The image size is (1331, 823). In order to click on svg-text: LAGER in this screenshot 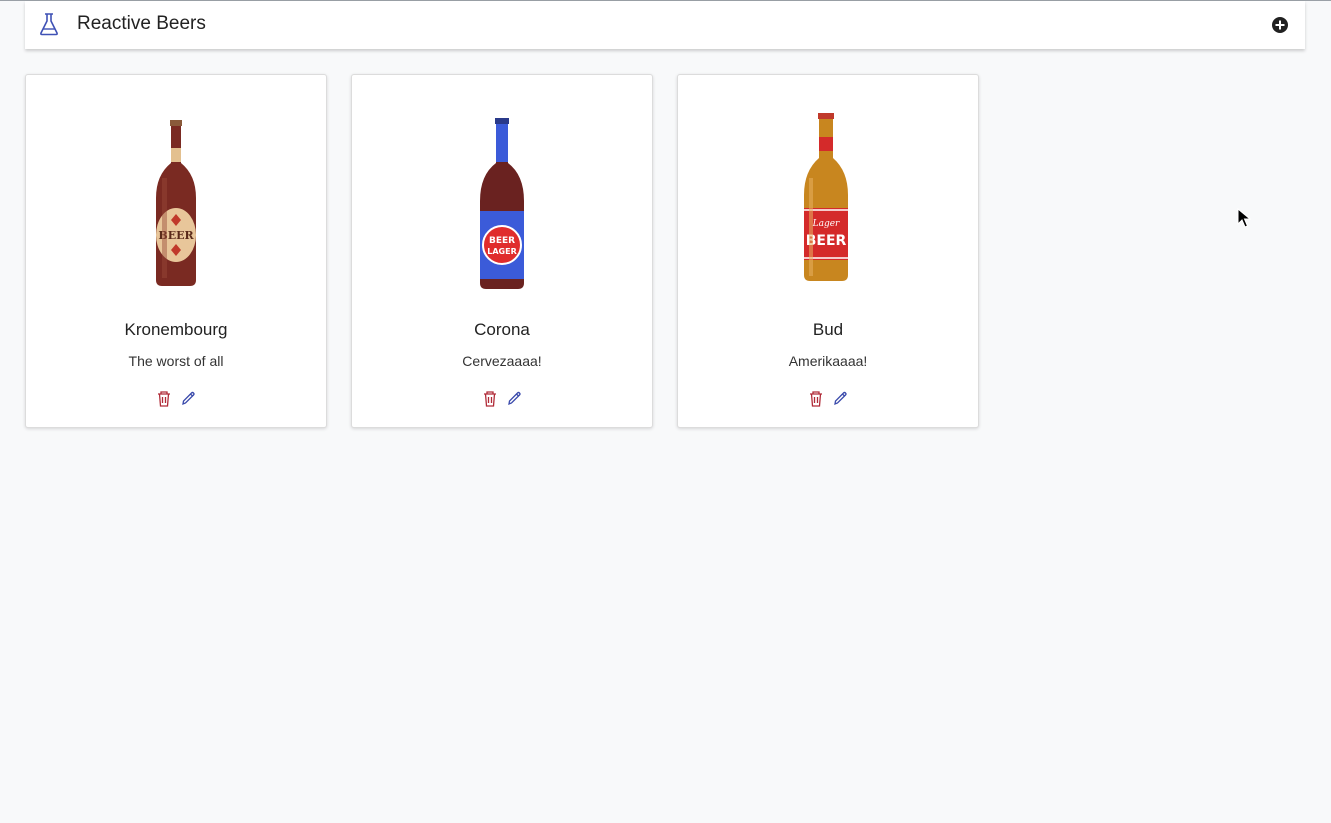, I will do `click(501, 251)`.